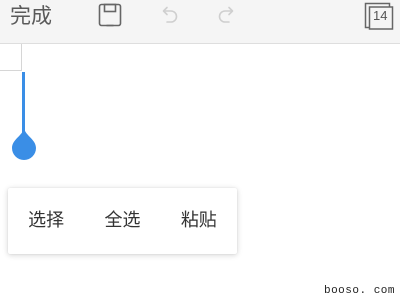 The height and width of the screenshot is (300, 400). What do you see at coordinates (24, 144) in the screenshot?
I see `cursor-drag-handle` at bounding box center [24, 144].